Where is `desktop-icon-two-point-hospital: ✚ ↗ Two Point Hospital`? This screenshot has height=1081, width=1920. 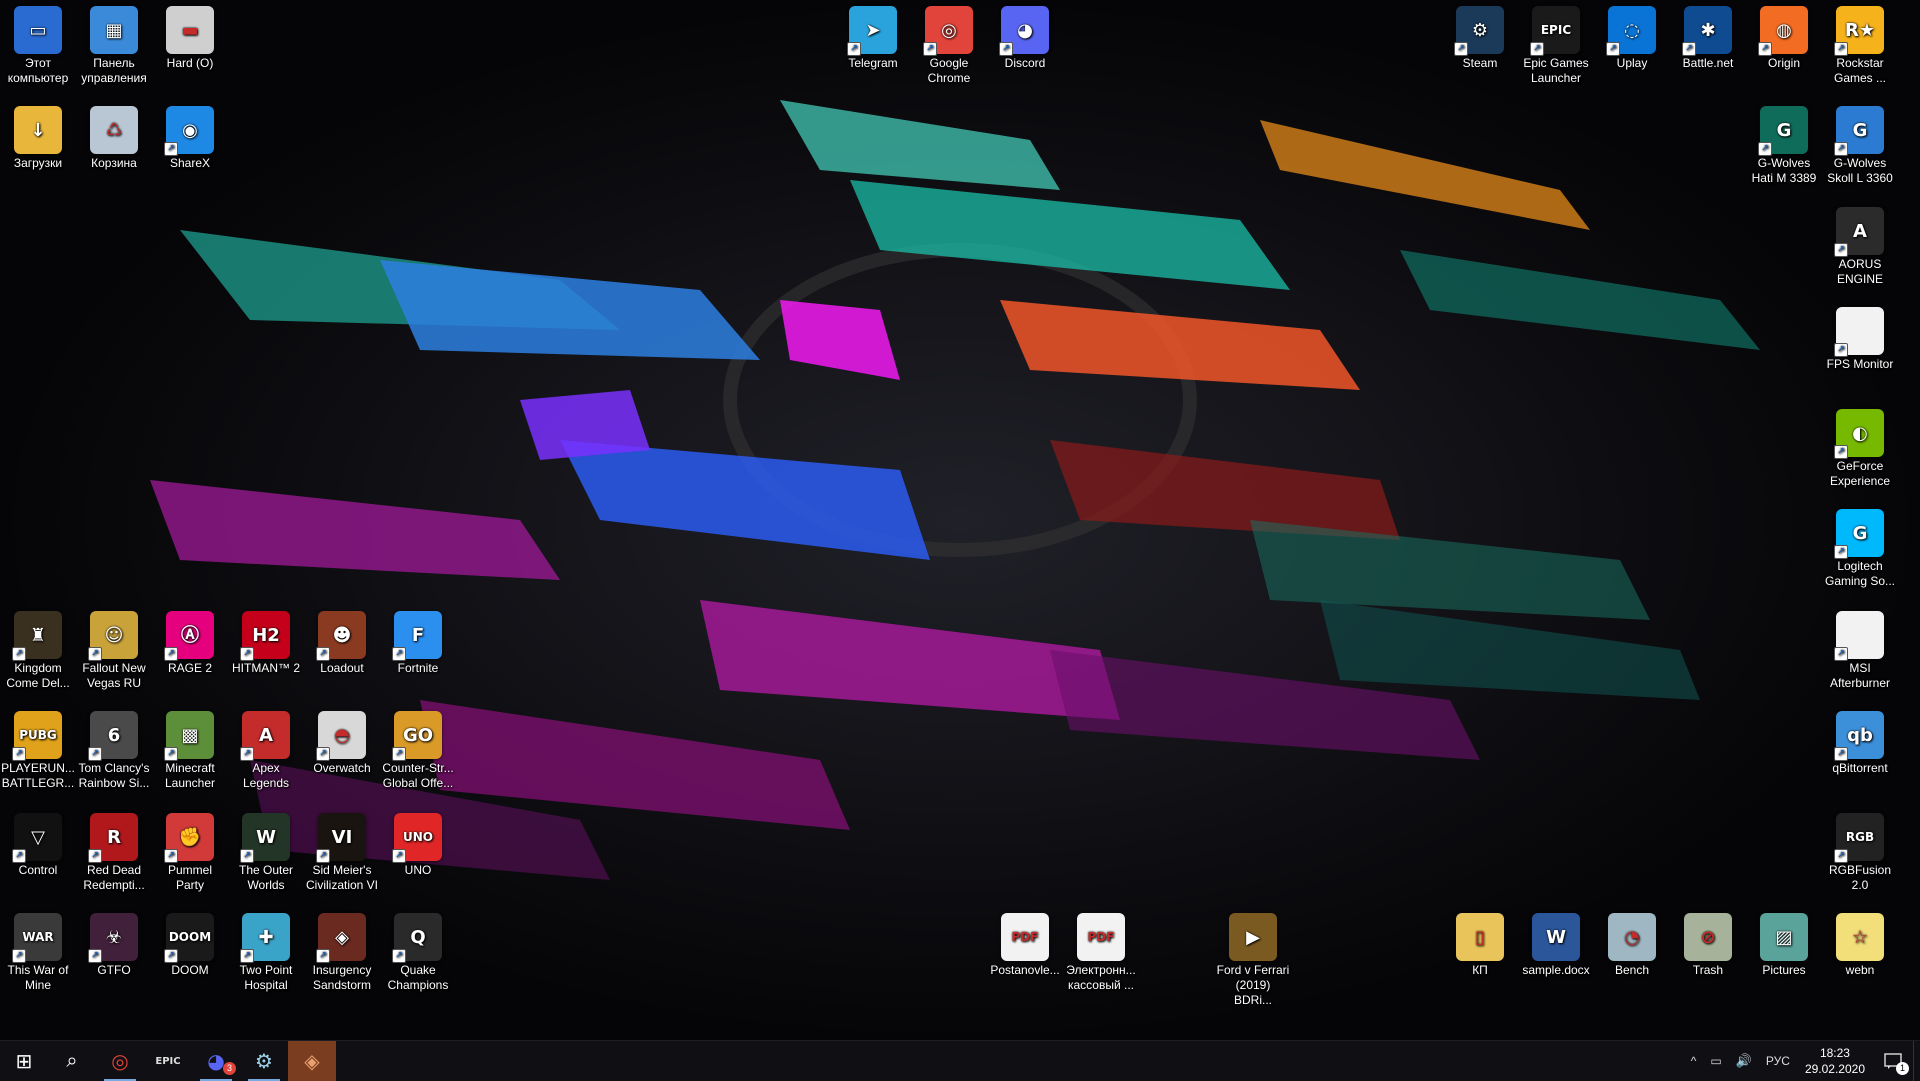
desktop-icon-two-point-hospital: ✚ ↗ Two Point Hospital is located at coordinates (266, 953).